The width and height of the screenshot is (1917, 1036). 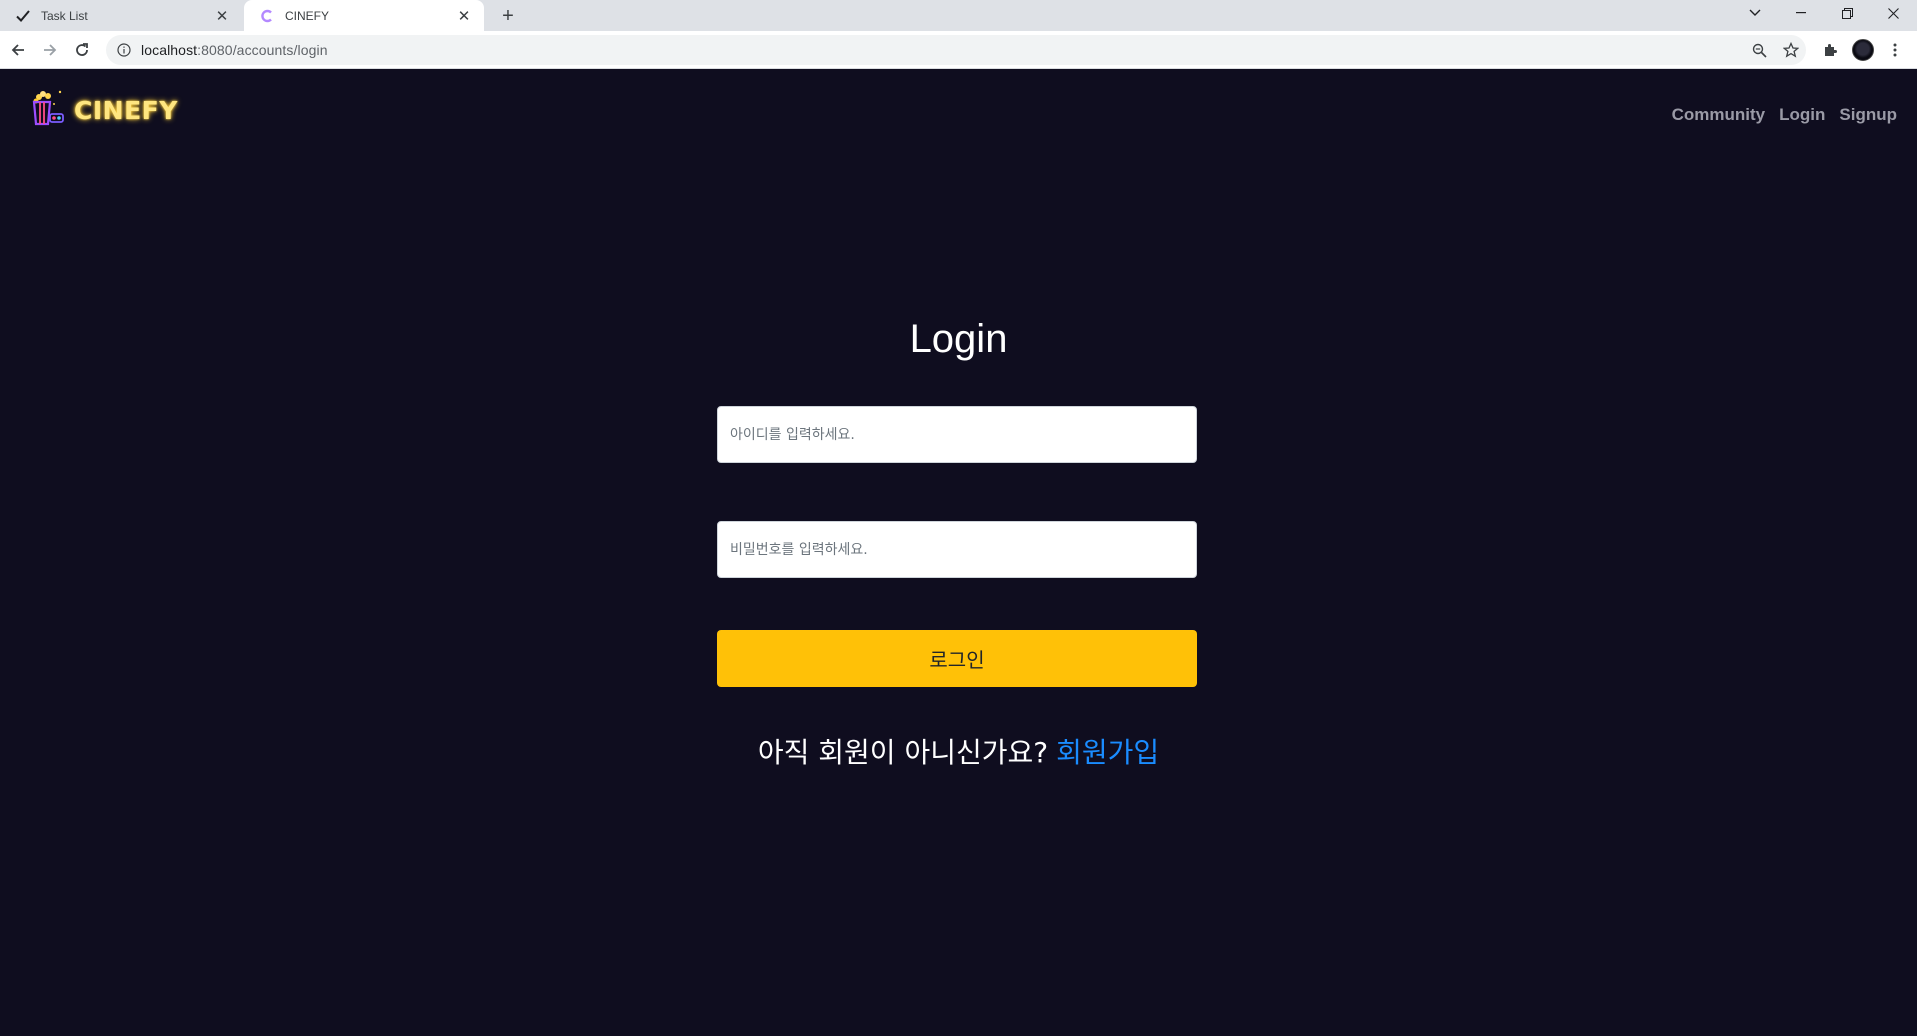 I want to click on profile-avatar, so click(x=1863, y=50).